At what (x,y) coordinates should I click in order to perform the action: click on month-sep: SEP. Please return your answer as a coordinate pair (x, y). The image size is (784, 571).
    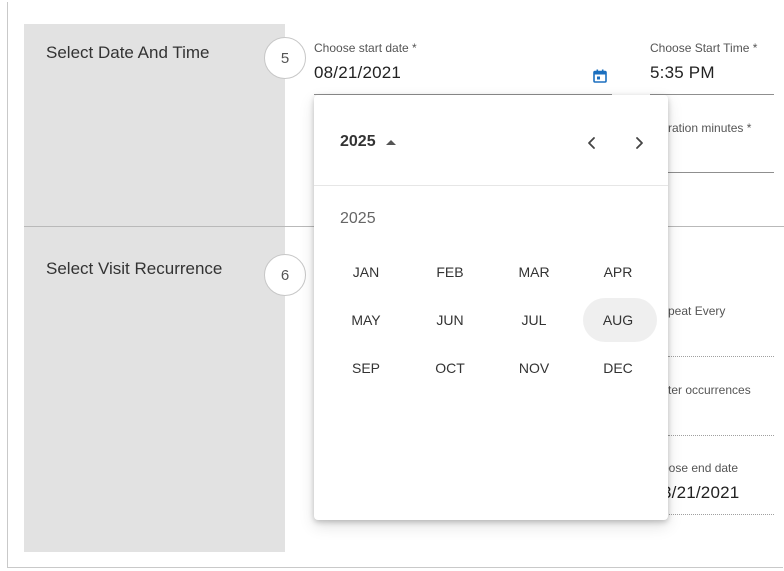
    Looking at the image, I should click on (366, 368).